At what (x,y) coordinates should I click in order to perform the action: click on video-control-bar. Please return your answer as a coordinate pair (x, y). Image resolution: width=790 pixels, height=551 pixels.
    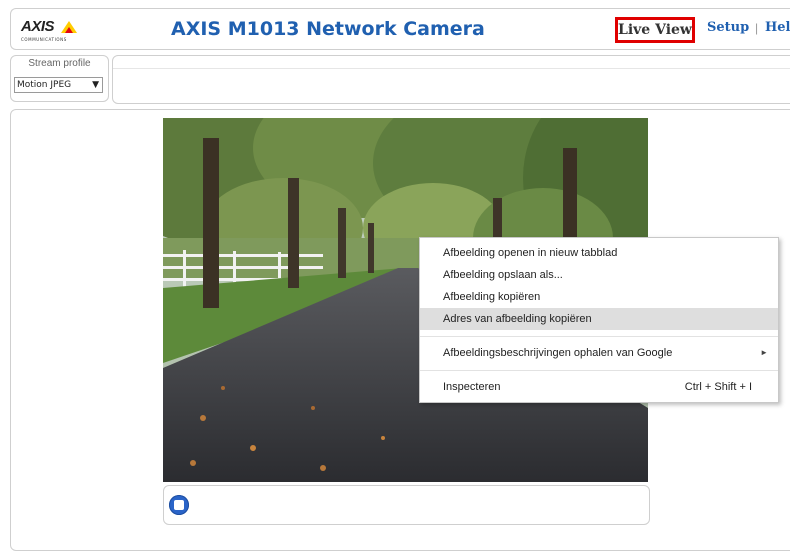
    Looking at the image, I should click on (406, 505).